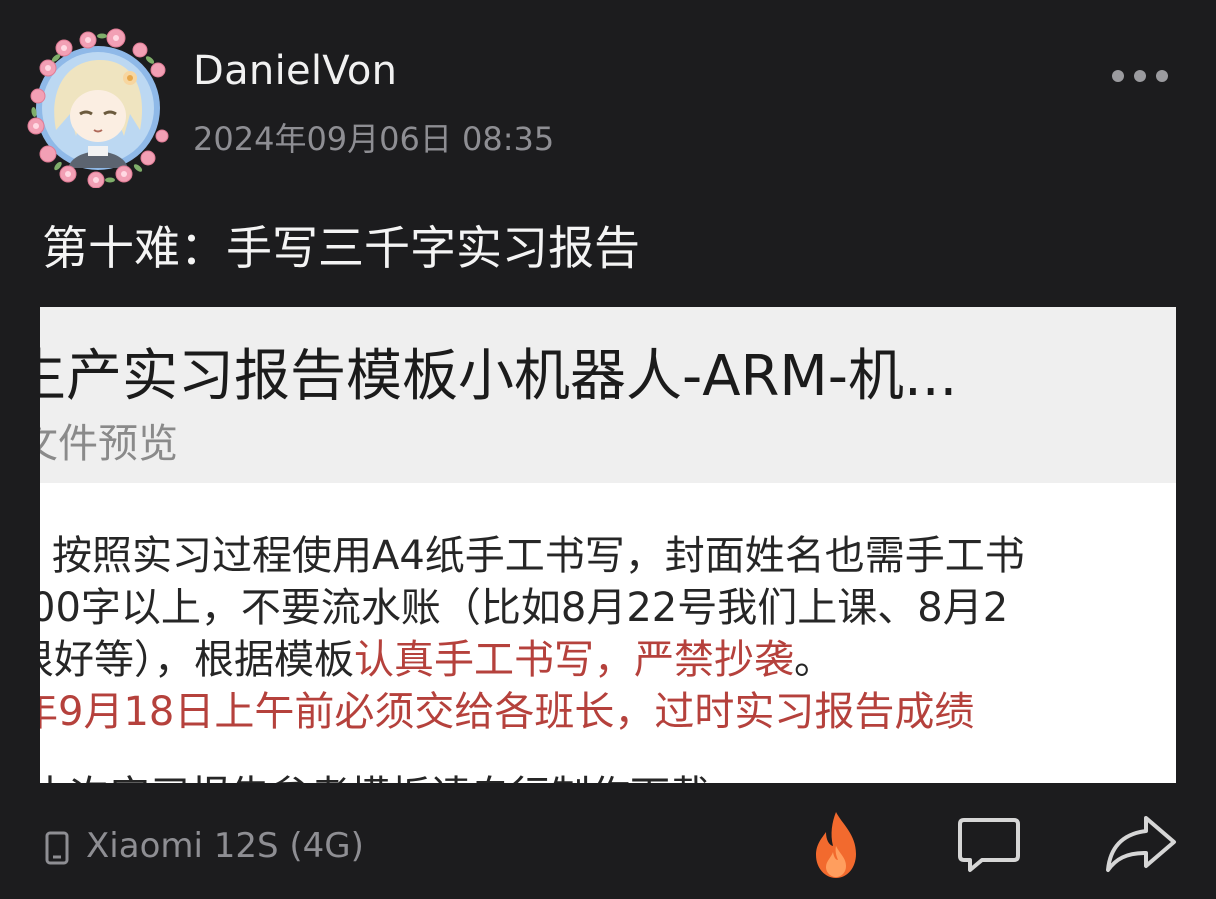  What do you see at coordinates (109, 444) in the screenshot?
I see `file-preview-label: 文件预览` at bounding box center [109, 444].